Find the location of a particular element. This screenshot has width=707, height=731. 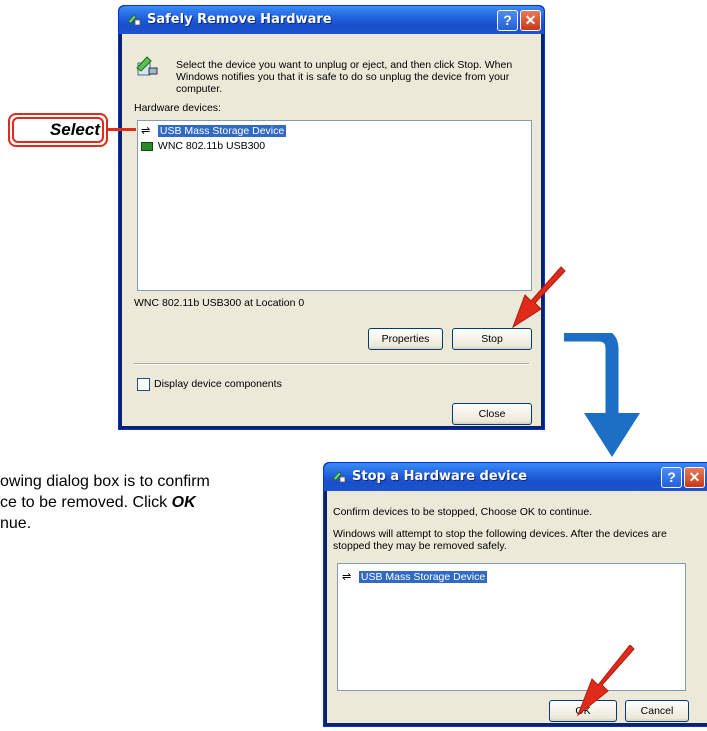

instruction-line-2-text: ce to be removed. Click is located at coordinates (86, 502).